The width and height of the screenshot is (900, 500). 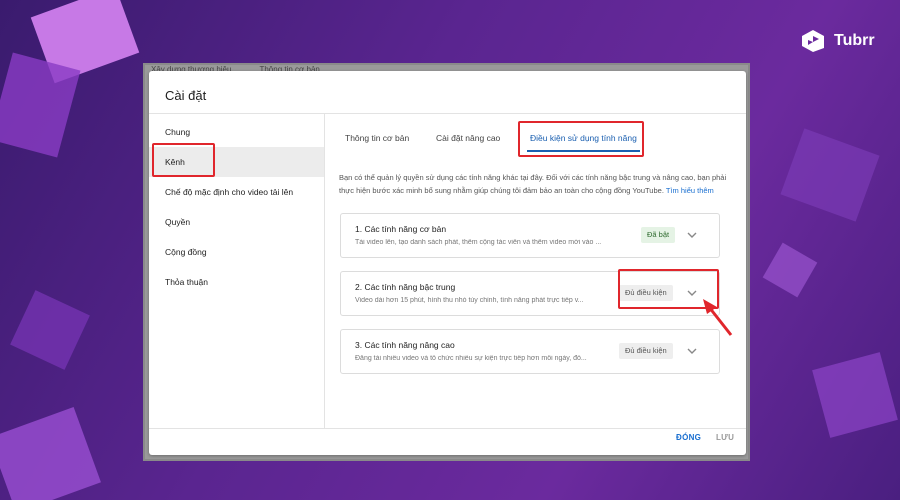 What do you see at coordinates (690, 190) in the screenshot?
I see `learn-more-link: Tìm hiểu thêm` at bounding box center [690, 190].